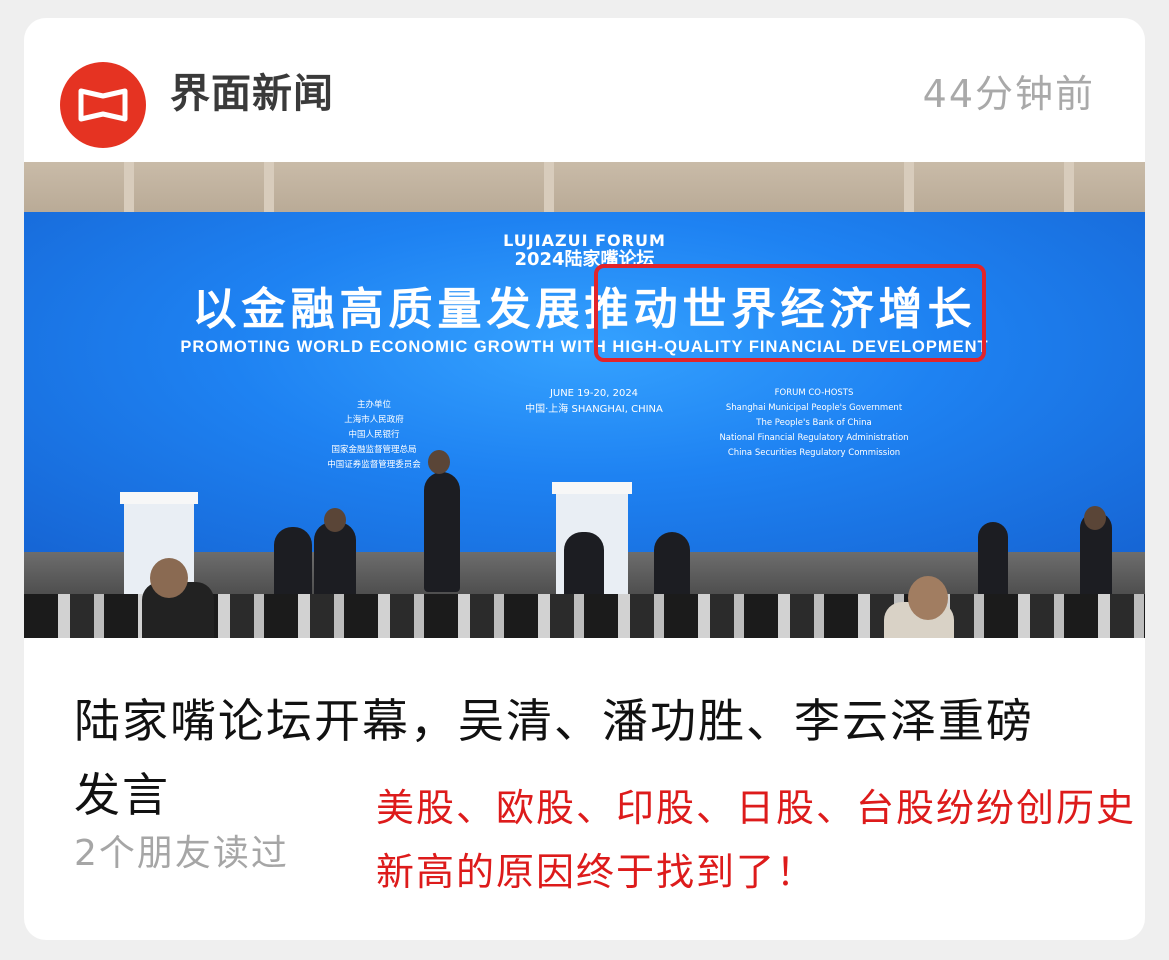  Describe the element at coordinates (374, 450) in the screenshot. I see `host-line: 国家金融监督管理总局` at that location.